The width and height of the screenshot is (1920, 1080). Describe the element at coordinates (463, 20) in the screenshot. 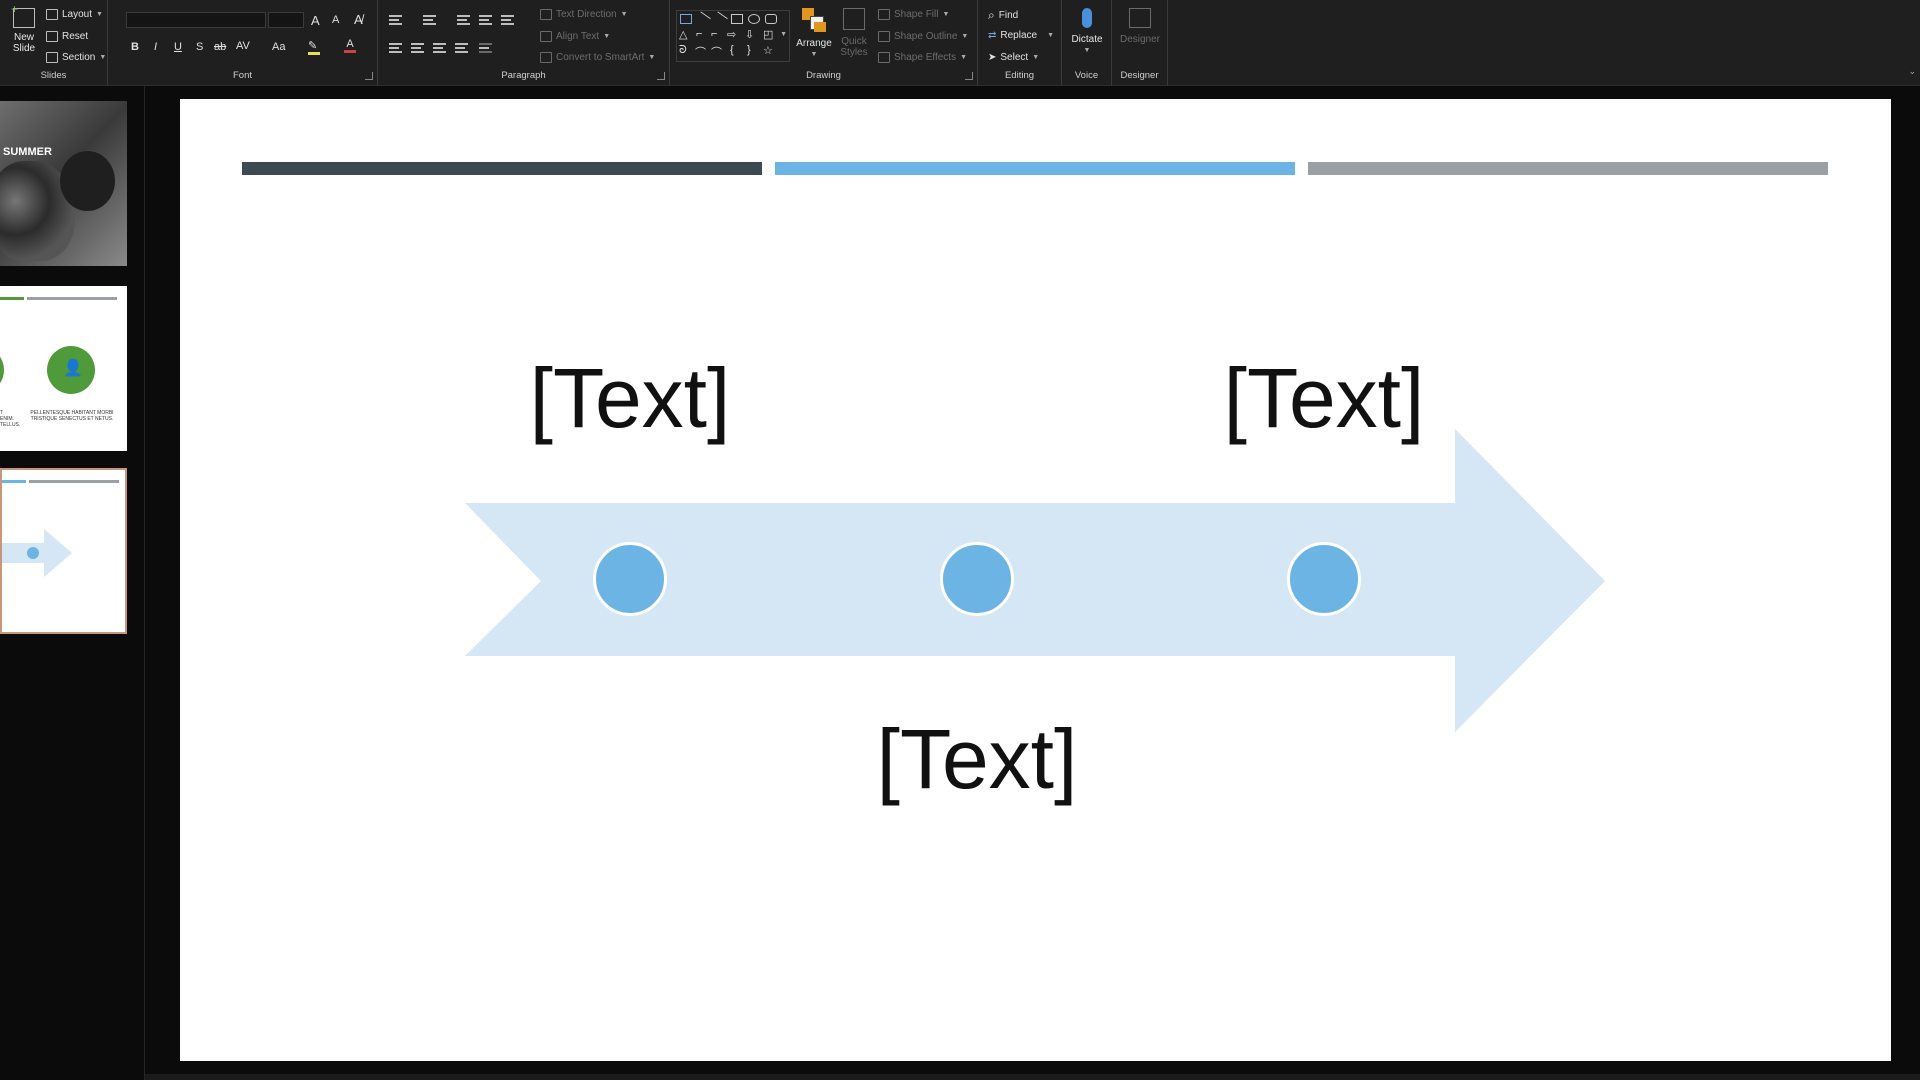

I see `decrease-indent-icon` at that location.